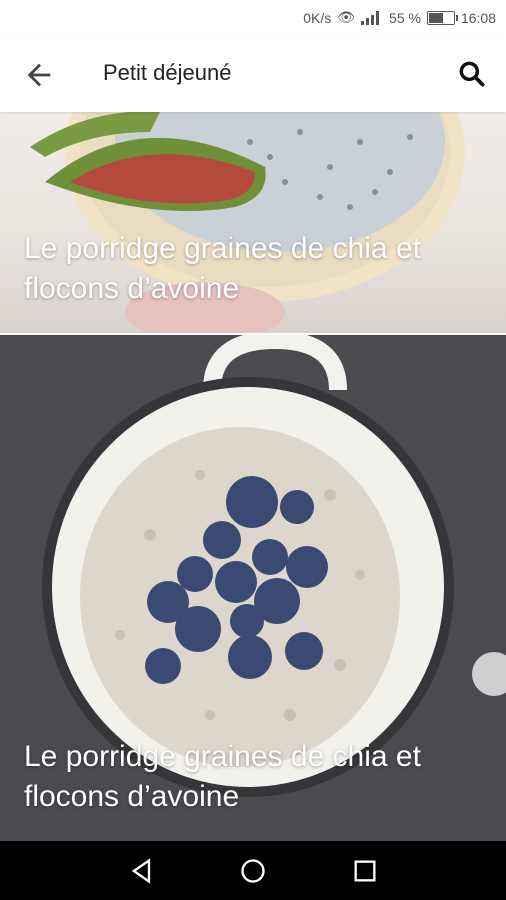  Describe the element at coordinates (167, 72) in the screenshot. I see `page-title: Petit déjeuné` at that location.